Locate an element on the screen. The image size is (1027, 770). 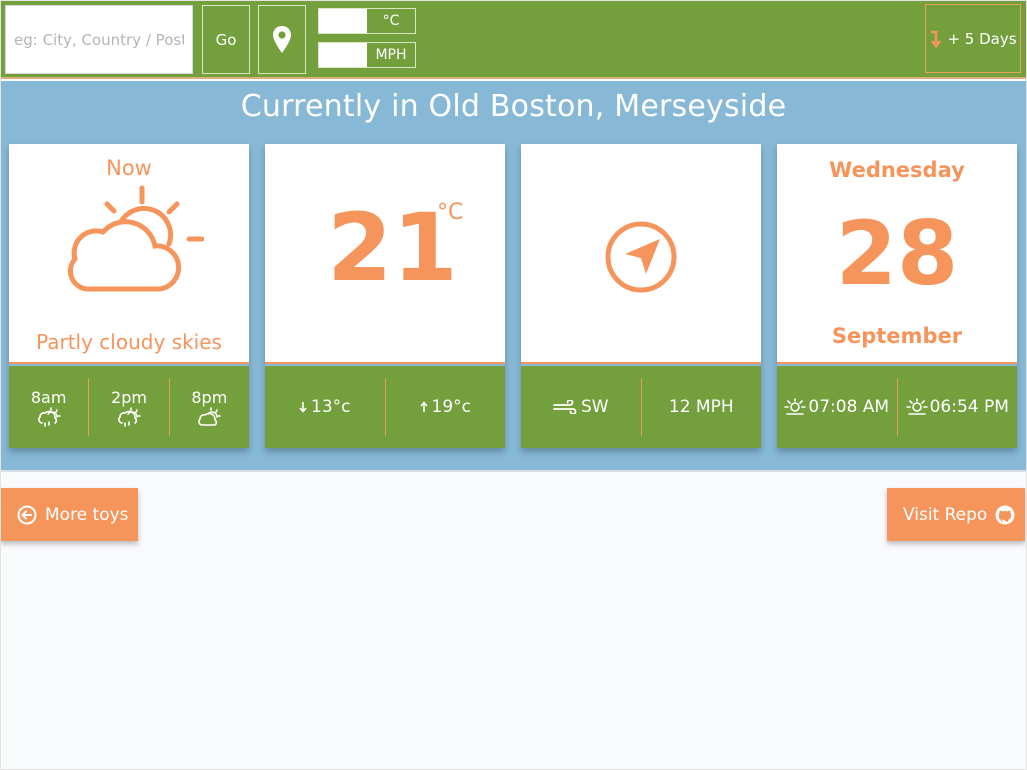
speed-unit-label: MPH is located at coordinates (391, 55).